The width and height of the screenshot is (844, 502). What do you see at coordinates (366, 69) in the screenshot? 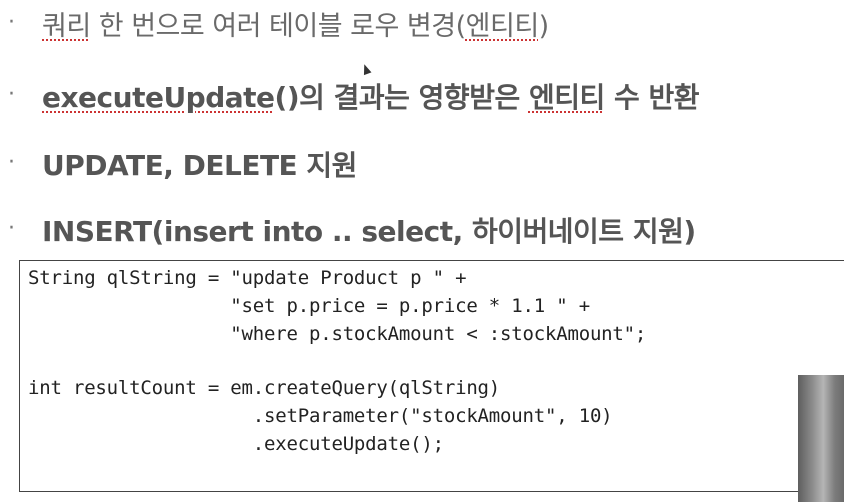
I see `mouse-cursor-icon` at bounding box center [366, 69].